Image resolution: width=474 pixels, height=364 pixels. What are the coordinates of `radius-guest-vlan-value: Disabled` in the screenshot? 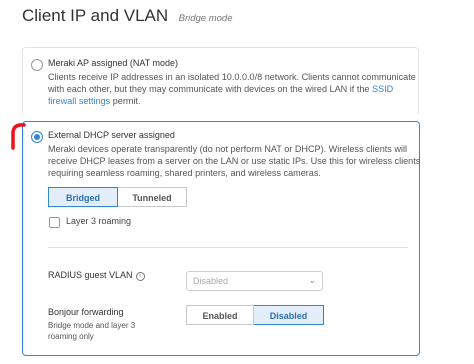 It's located at (211, 281).